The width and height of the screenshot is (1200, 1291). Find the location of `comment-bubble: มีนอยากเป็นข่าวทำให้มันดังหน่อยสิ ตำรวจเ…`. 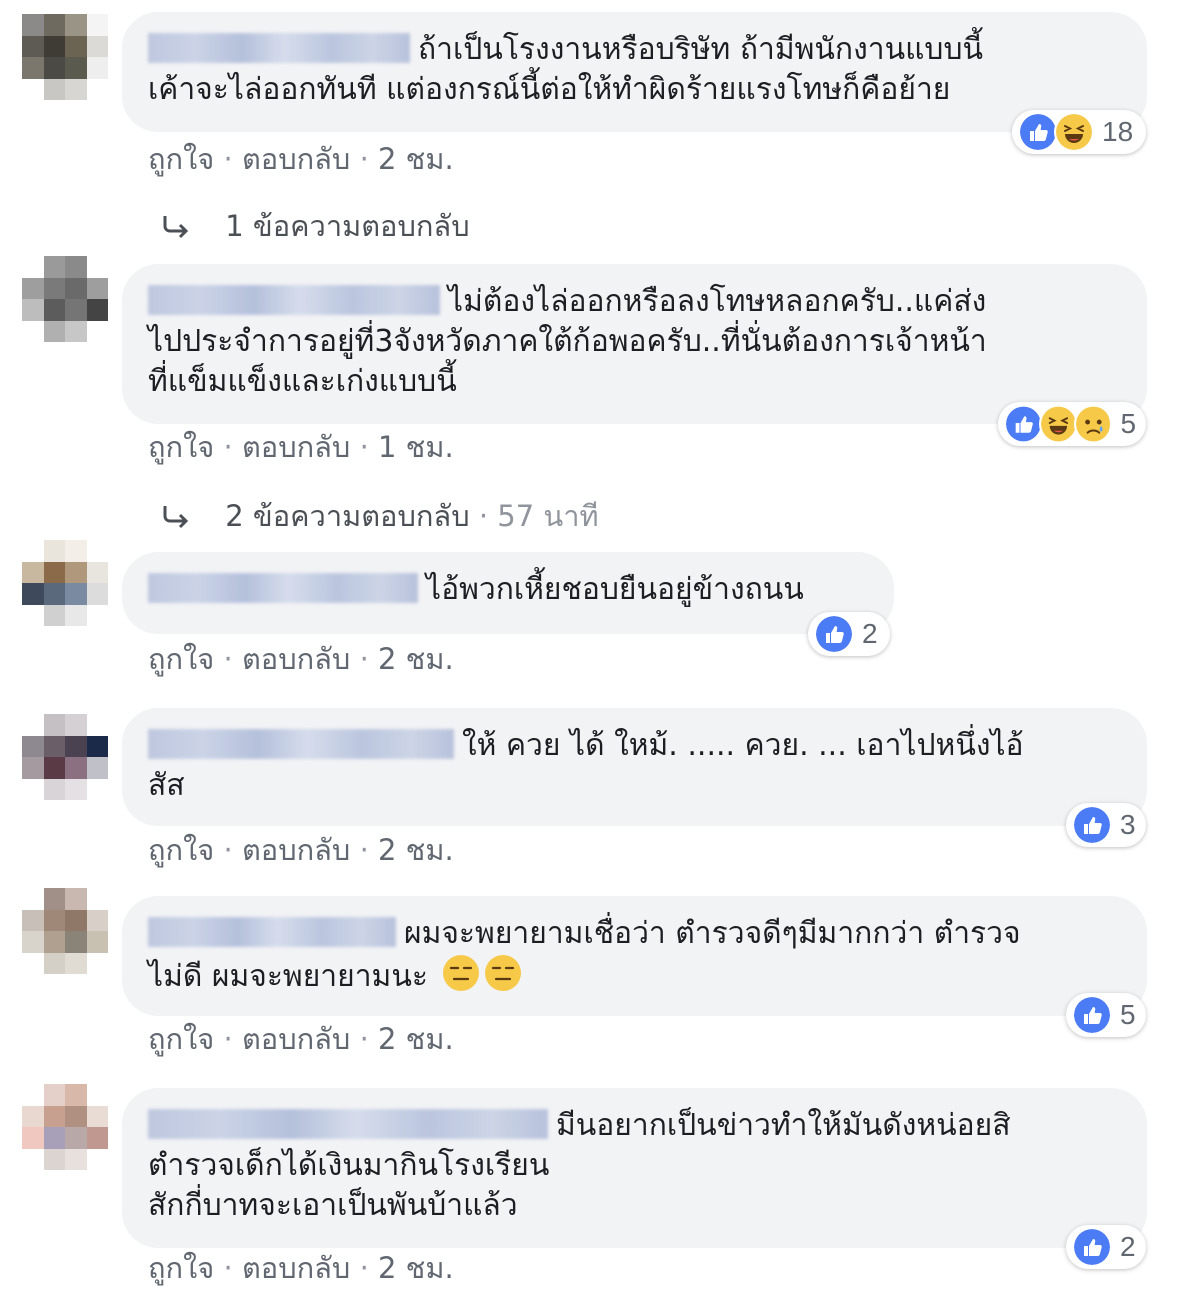

comment-bubble: มีนอยากเป็นข่าวทำให้มันดังหน่อยสิ ตำรวจเ… is located at coordinates (634, 1168).